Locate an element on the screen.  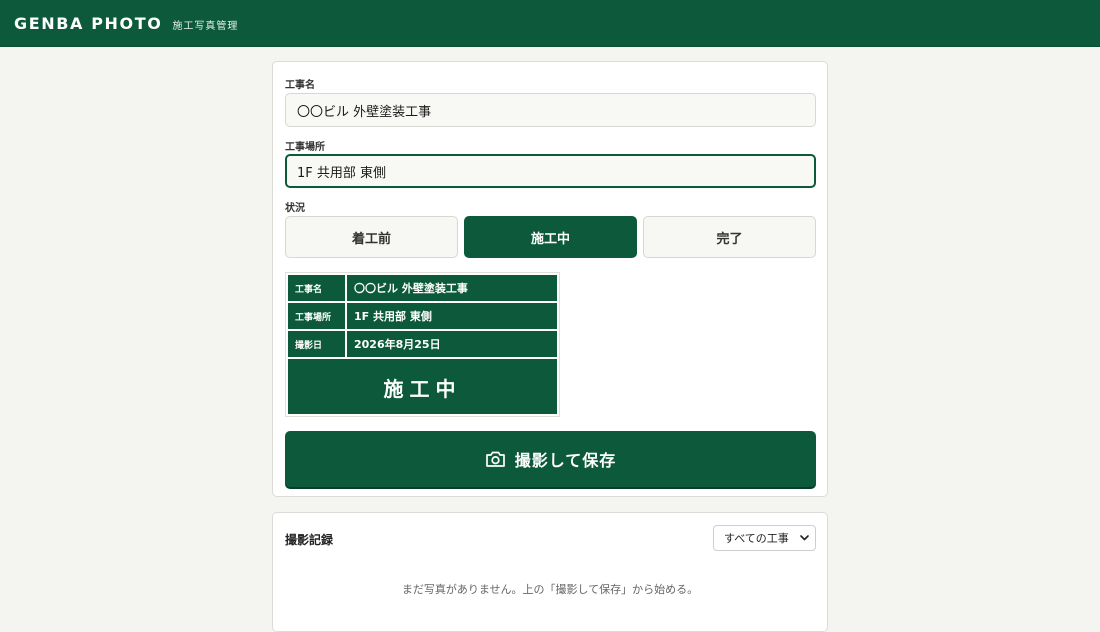
board-row-location: 工事場所 1F 共用部 東側 is located at coordinates (422, 317).